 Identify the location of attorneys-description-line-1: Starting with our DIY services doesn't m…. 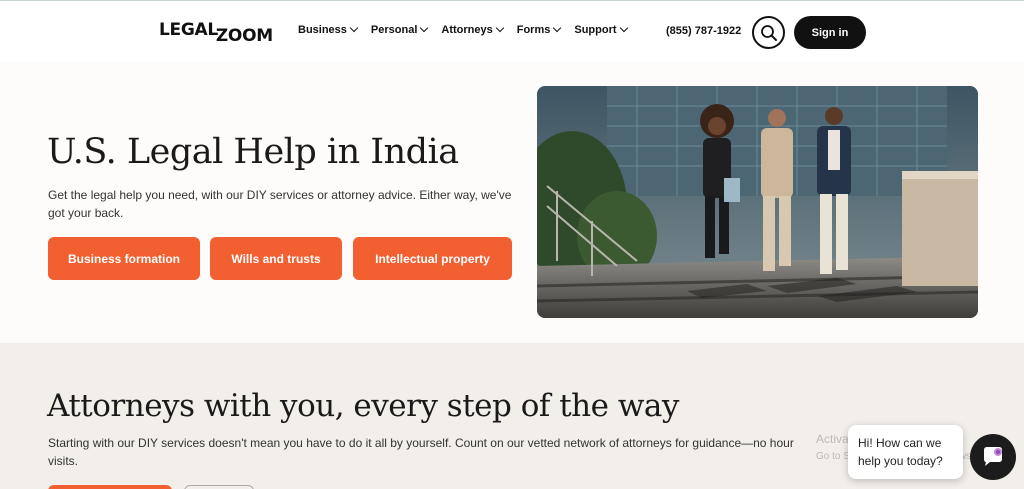
(421, 443).